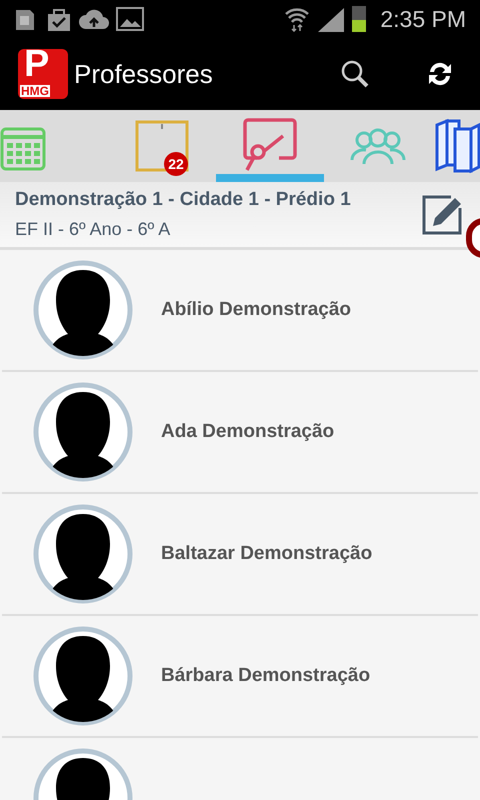 The image size is (480, 800). Describe the element at coordinates (93, 230) in the screenshot. I see `class-subtitle: EF II - 6º Ano - 6º A` at that location.